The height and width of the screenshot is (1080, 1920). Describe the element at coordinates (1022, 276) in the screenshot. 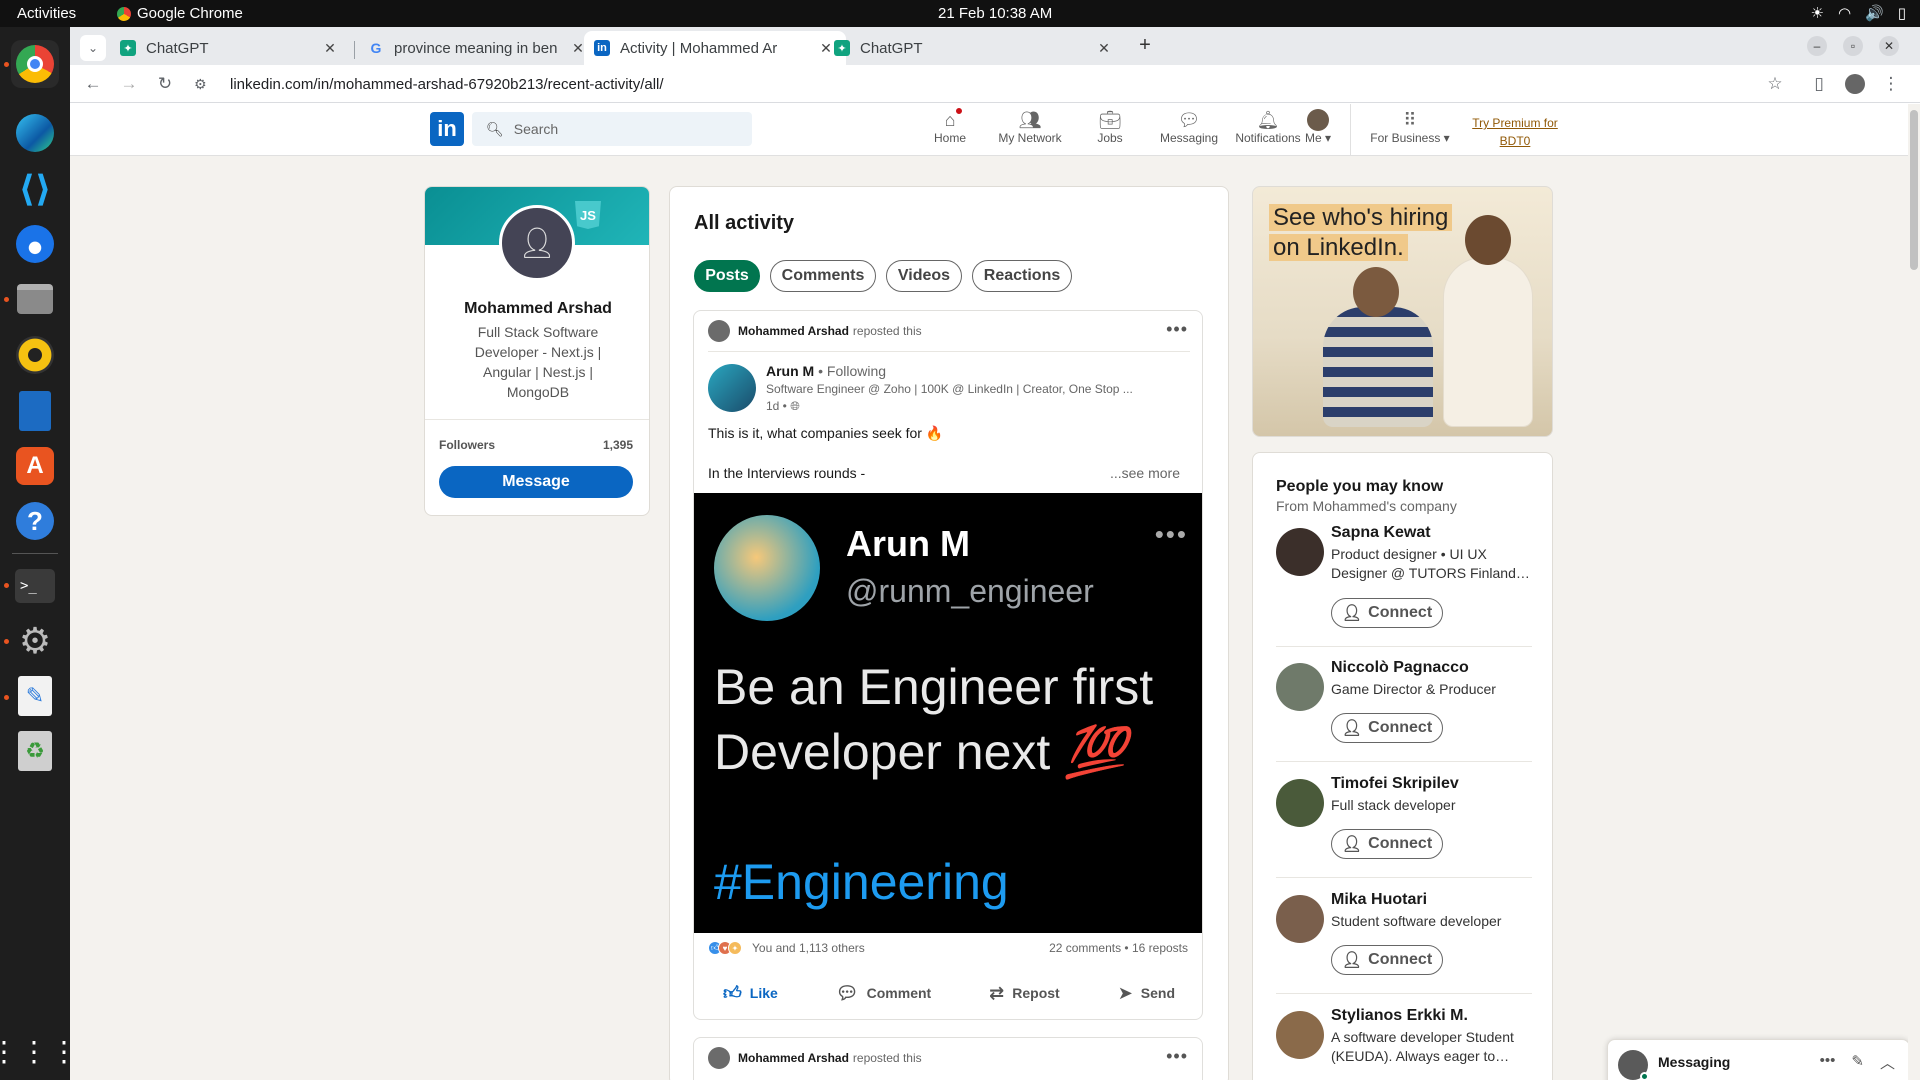

I see `filter-reactions: Reactions` at that location.